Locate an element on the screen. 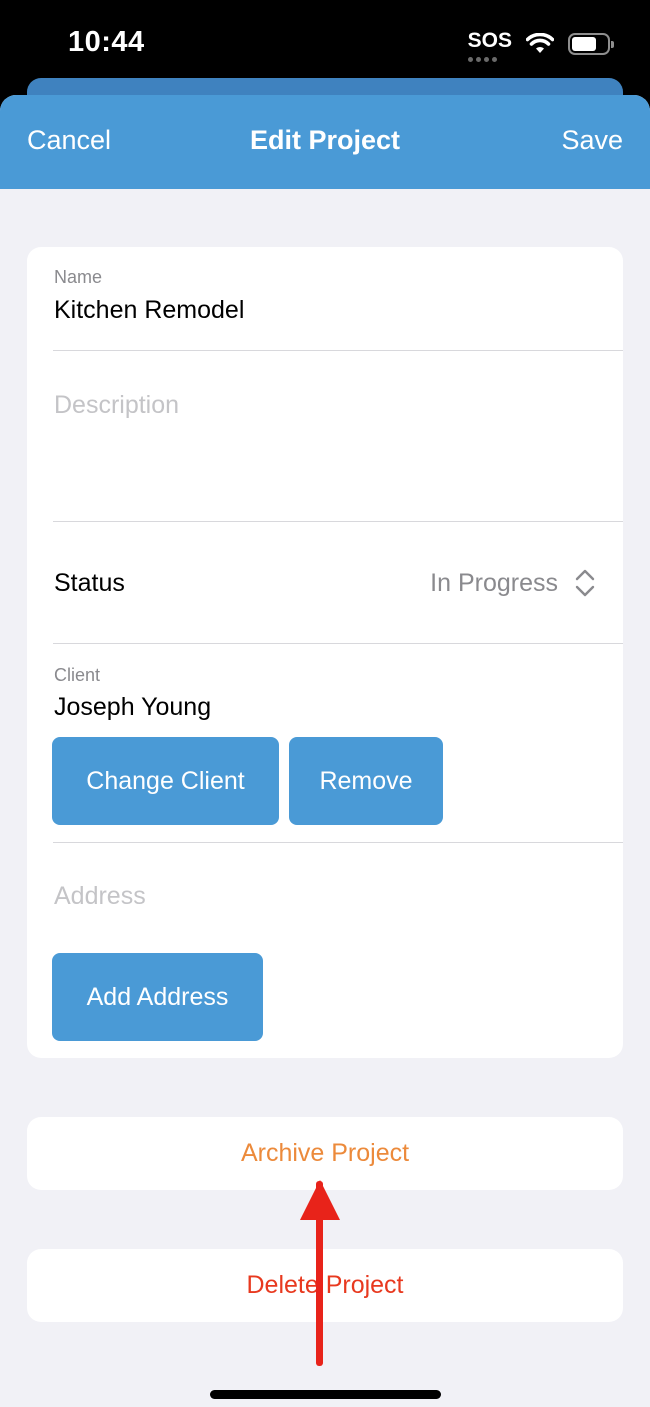  save-button: Save is located at coordinates (592, 140).